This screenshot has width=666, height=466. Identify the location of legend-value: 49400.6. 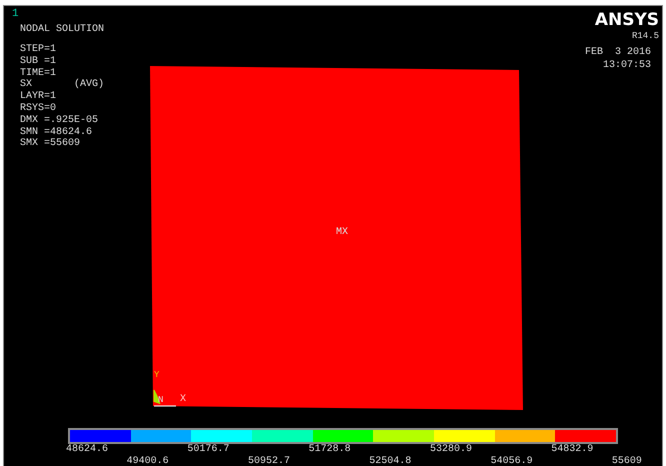
(148, 461).